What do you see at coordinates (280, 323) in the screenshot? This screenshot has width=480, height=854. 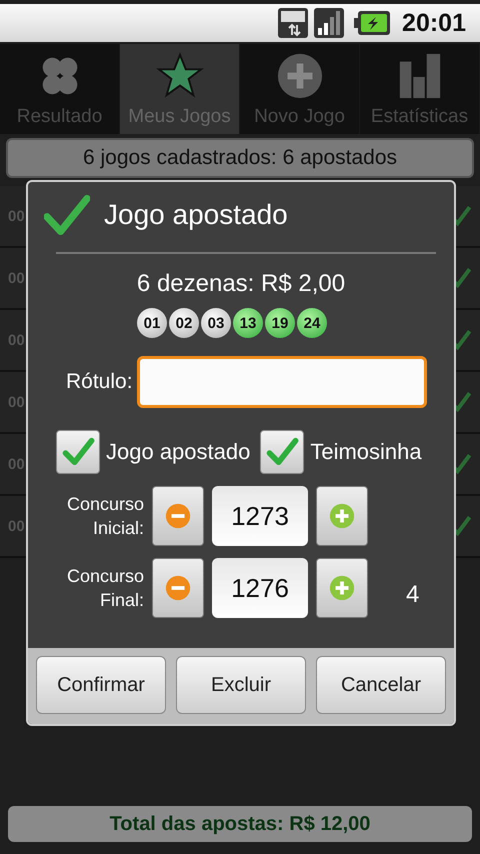 I see `number-ball: 19` at bounding box center [280, 323].